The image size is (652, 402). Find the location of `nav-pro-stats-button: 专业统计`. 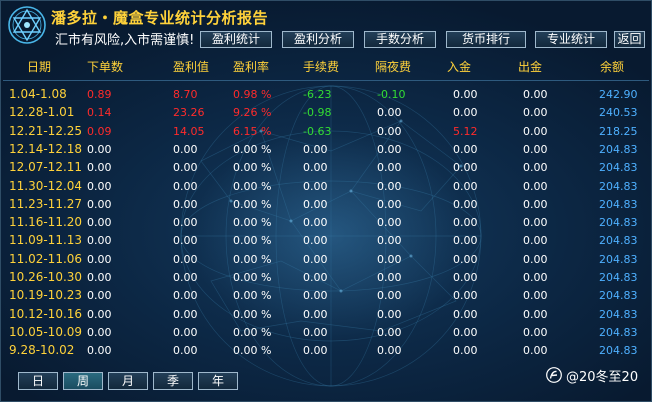

nav-pro-stats-button: 专业统计 is located at coordinates (571, 39).